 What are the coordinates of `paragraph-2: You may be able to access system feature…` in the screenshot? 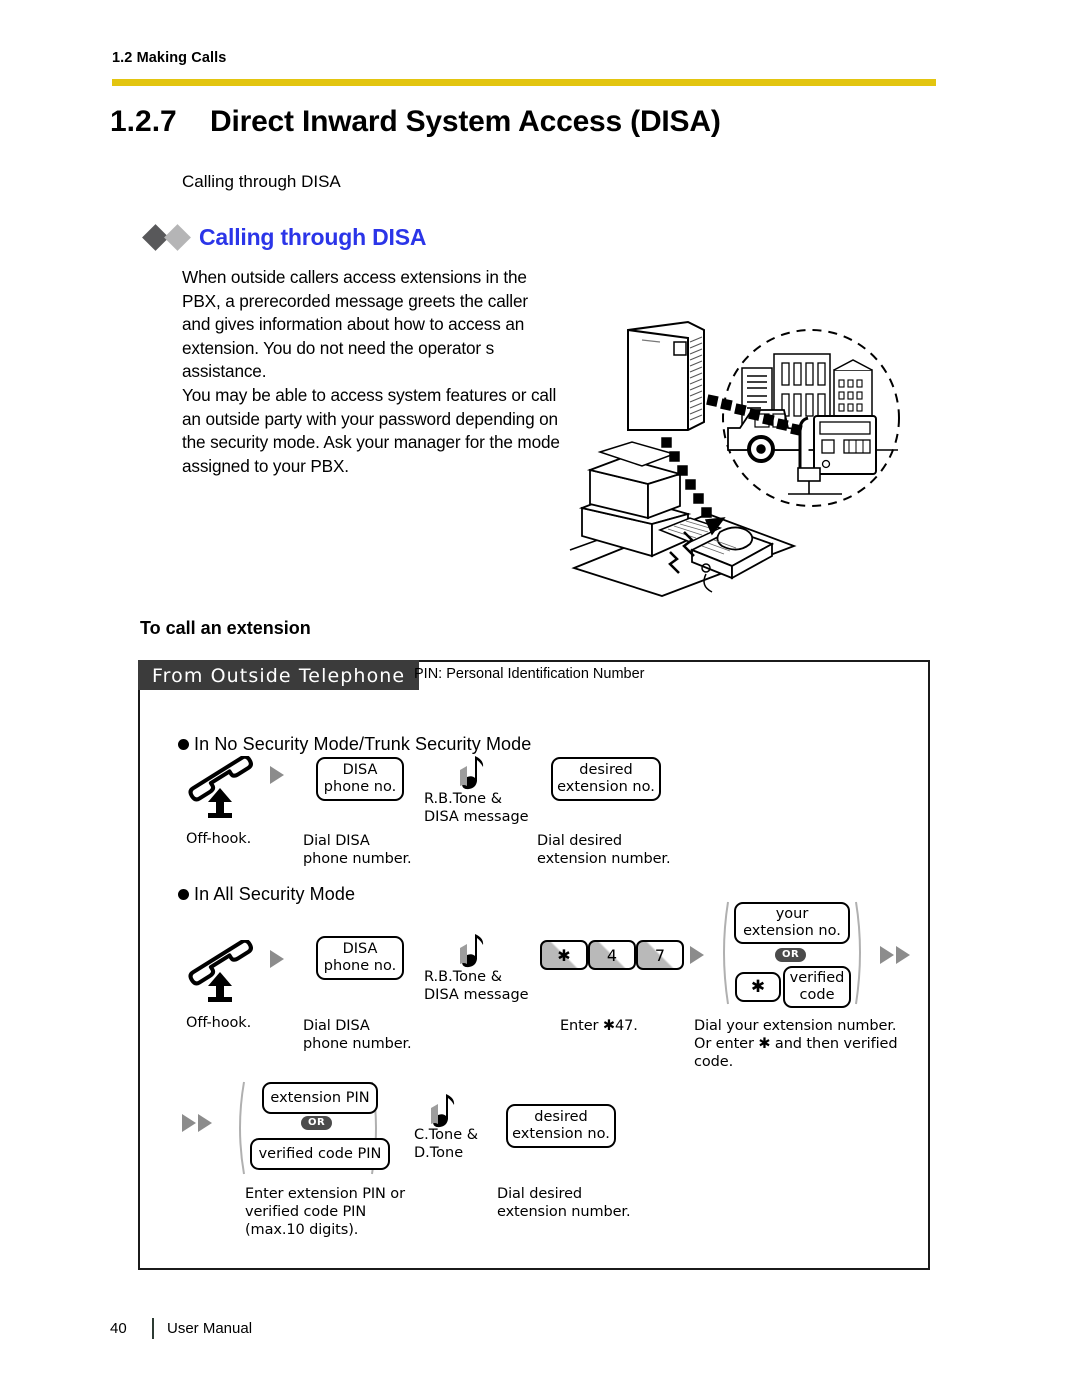 It's located at (371, 430).